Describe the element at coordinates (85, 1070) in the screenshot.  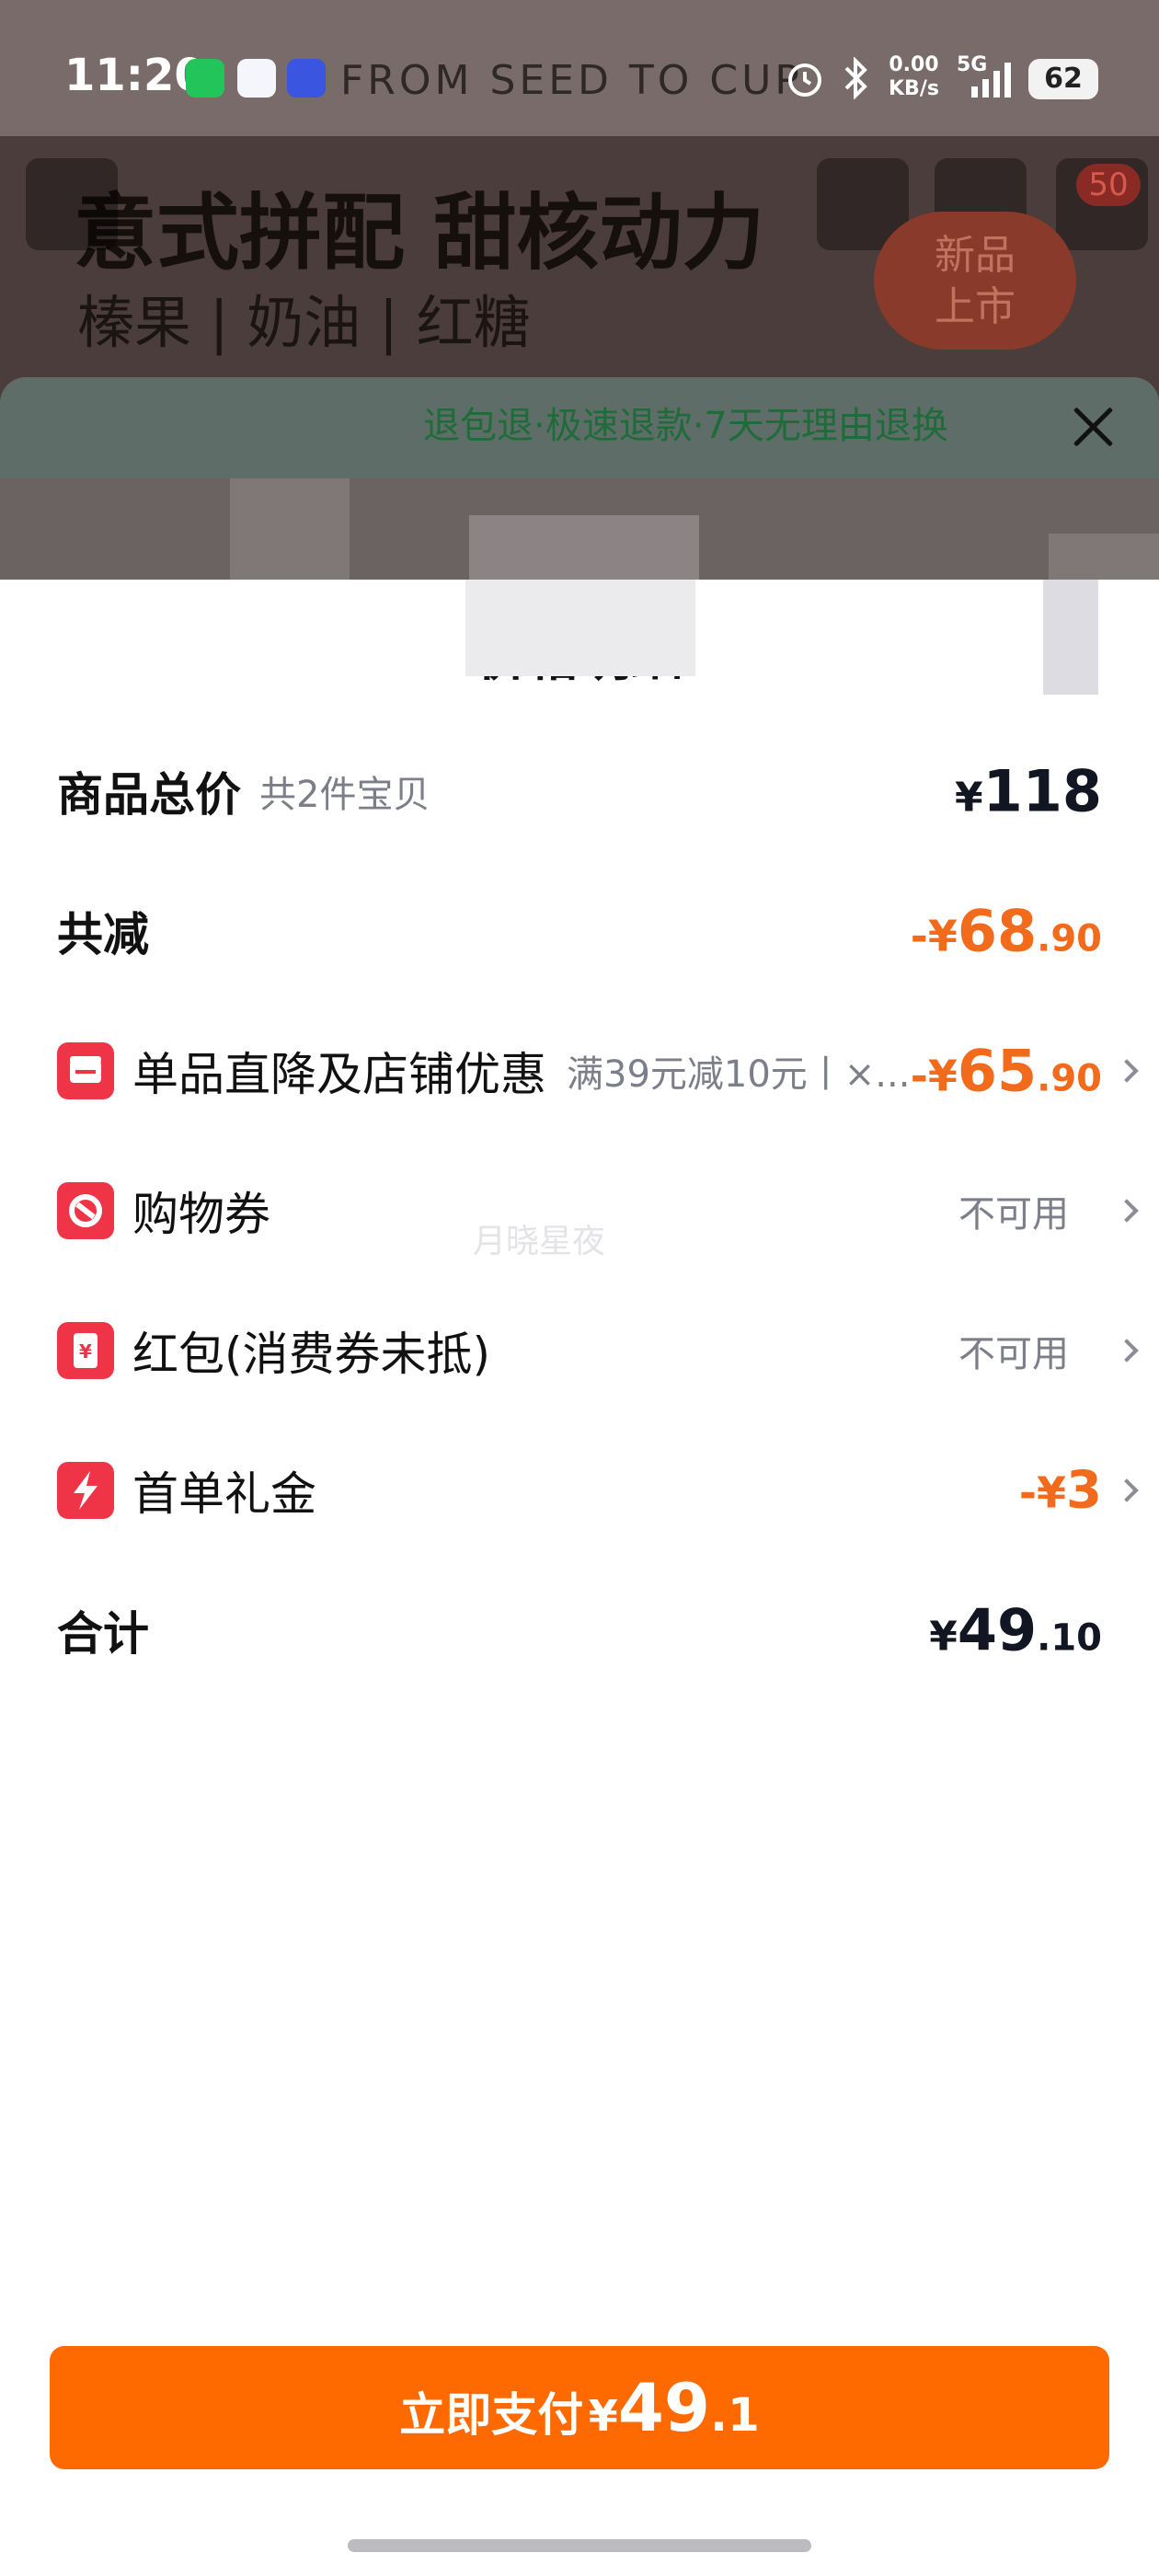
I see `store-icon` at that location.